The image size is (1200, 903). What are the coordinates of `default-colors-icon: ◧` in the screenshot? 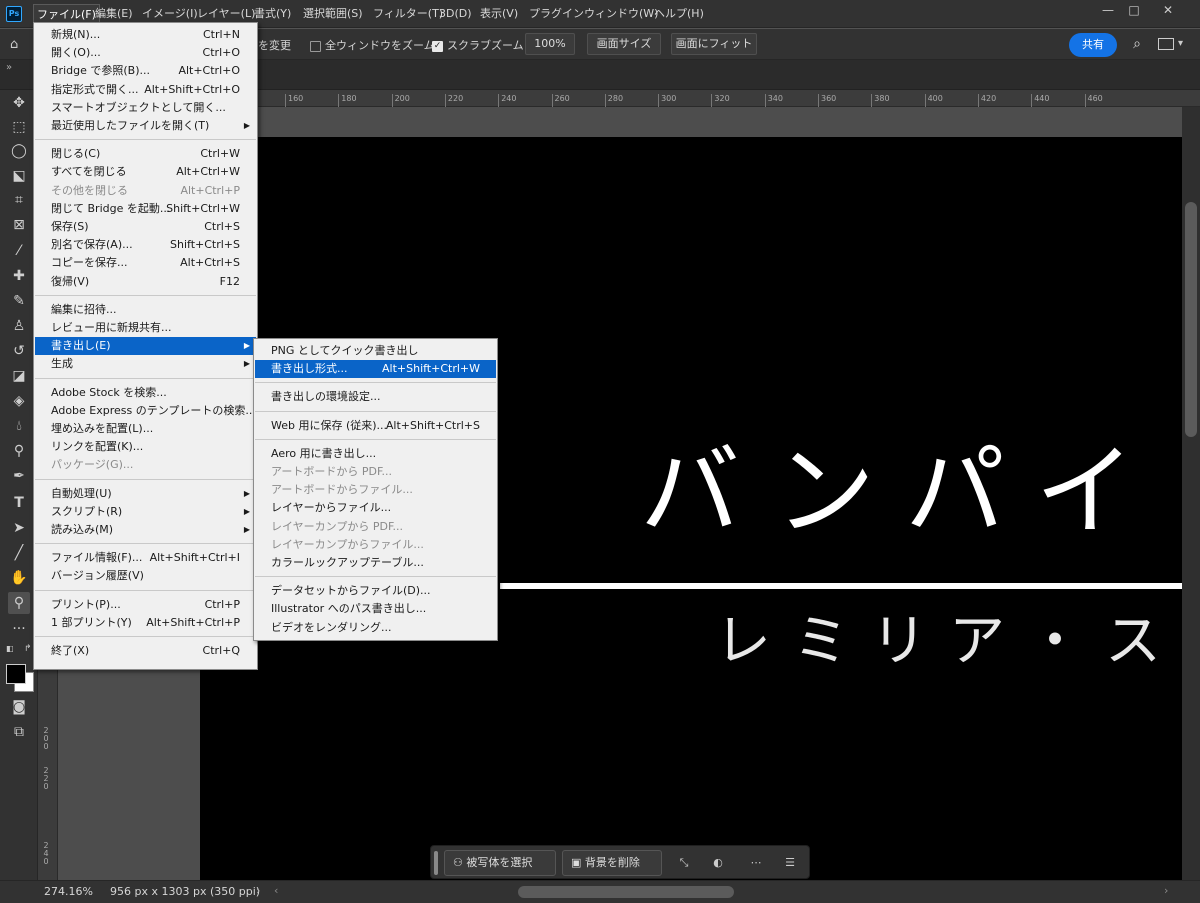 It's located at (11, 649).